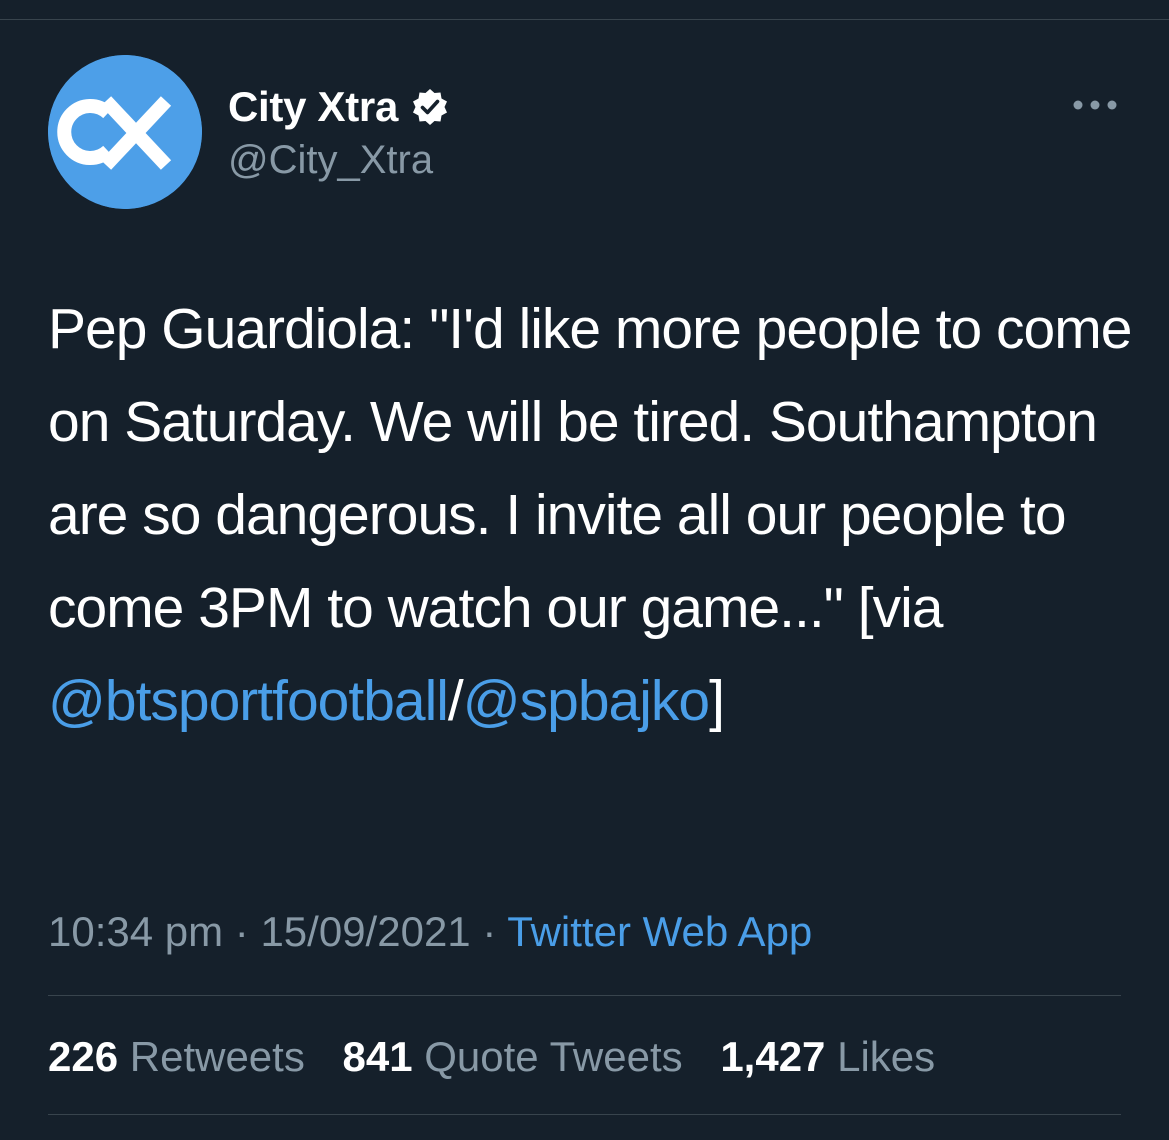  I want to click on quote-tweets-stat: 841 Quote Tweets, so click(513, 1056).